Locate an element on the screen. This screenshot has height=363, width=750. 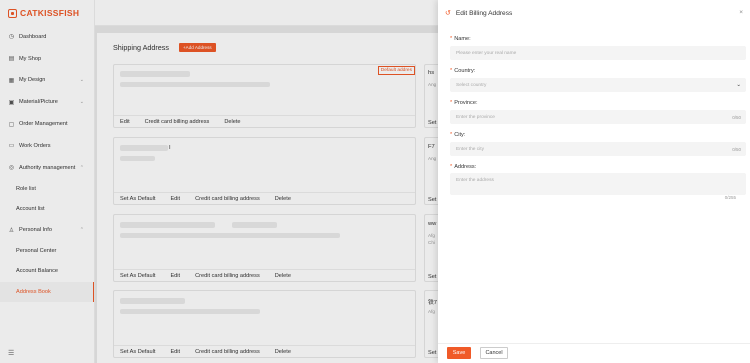
drawer-title: Edit Billing Address is located at coordinates (484, 13).